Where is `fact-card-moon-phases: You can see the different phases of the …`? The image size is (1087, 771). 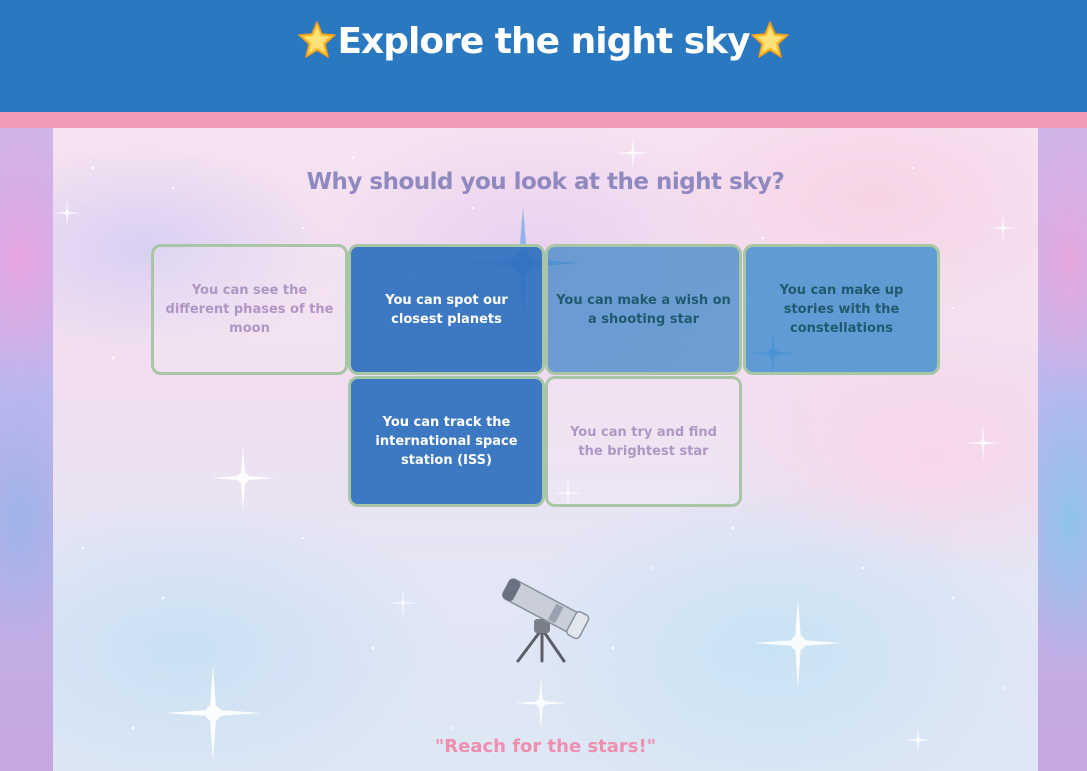
fact-card-moon-phases: You can see the different phases of the … is located at coordinates (249, 309).